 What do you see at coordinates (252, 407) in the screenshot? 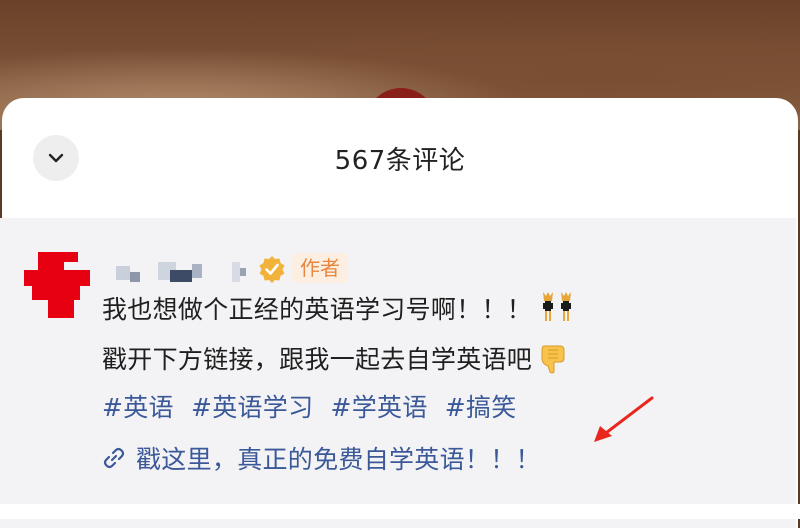
I see `hashtag: #英语学习` at bounding box center [252, 407].